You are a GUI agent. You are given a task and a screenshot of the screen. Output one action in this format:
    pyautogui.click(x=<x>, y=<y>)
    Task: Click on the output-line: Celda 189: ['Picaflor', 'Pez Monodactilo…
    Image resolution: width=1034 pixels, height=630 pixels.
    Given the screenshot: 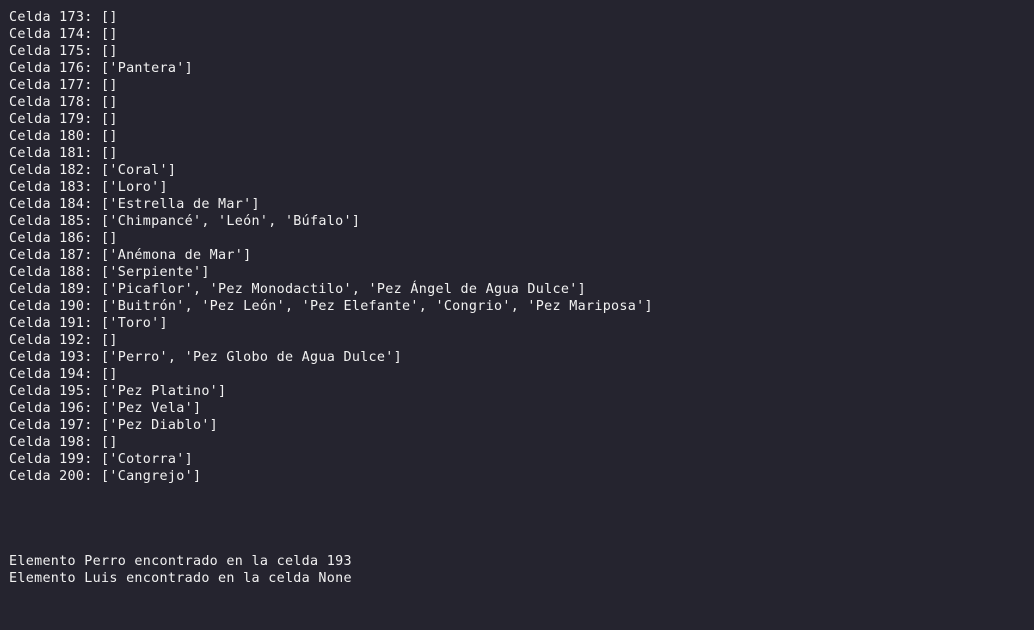 What is the action you would take?
    pyautogui.click(x=297, y=289)
    